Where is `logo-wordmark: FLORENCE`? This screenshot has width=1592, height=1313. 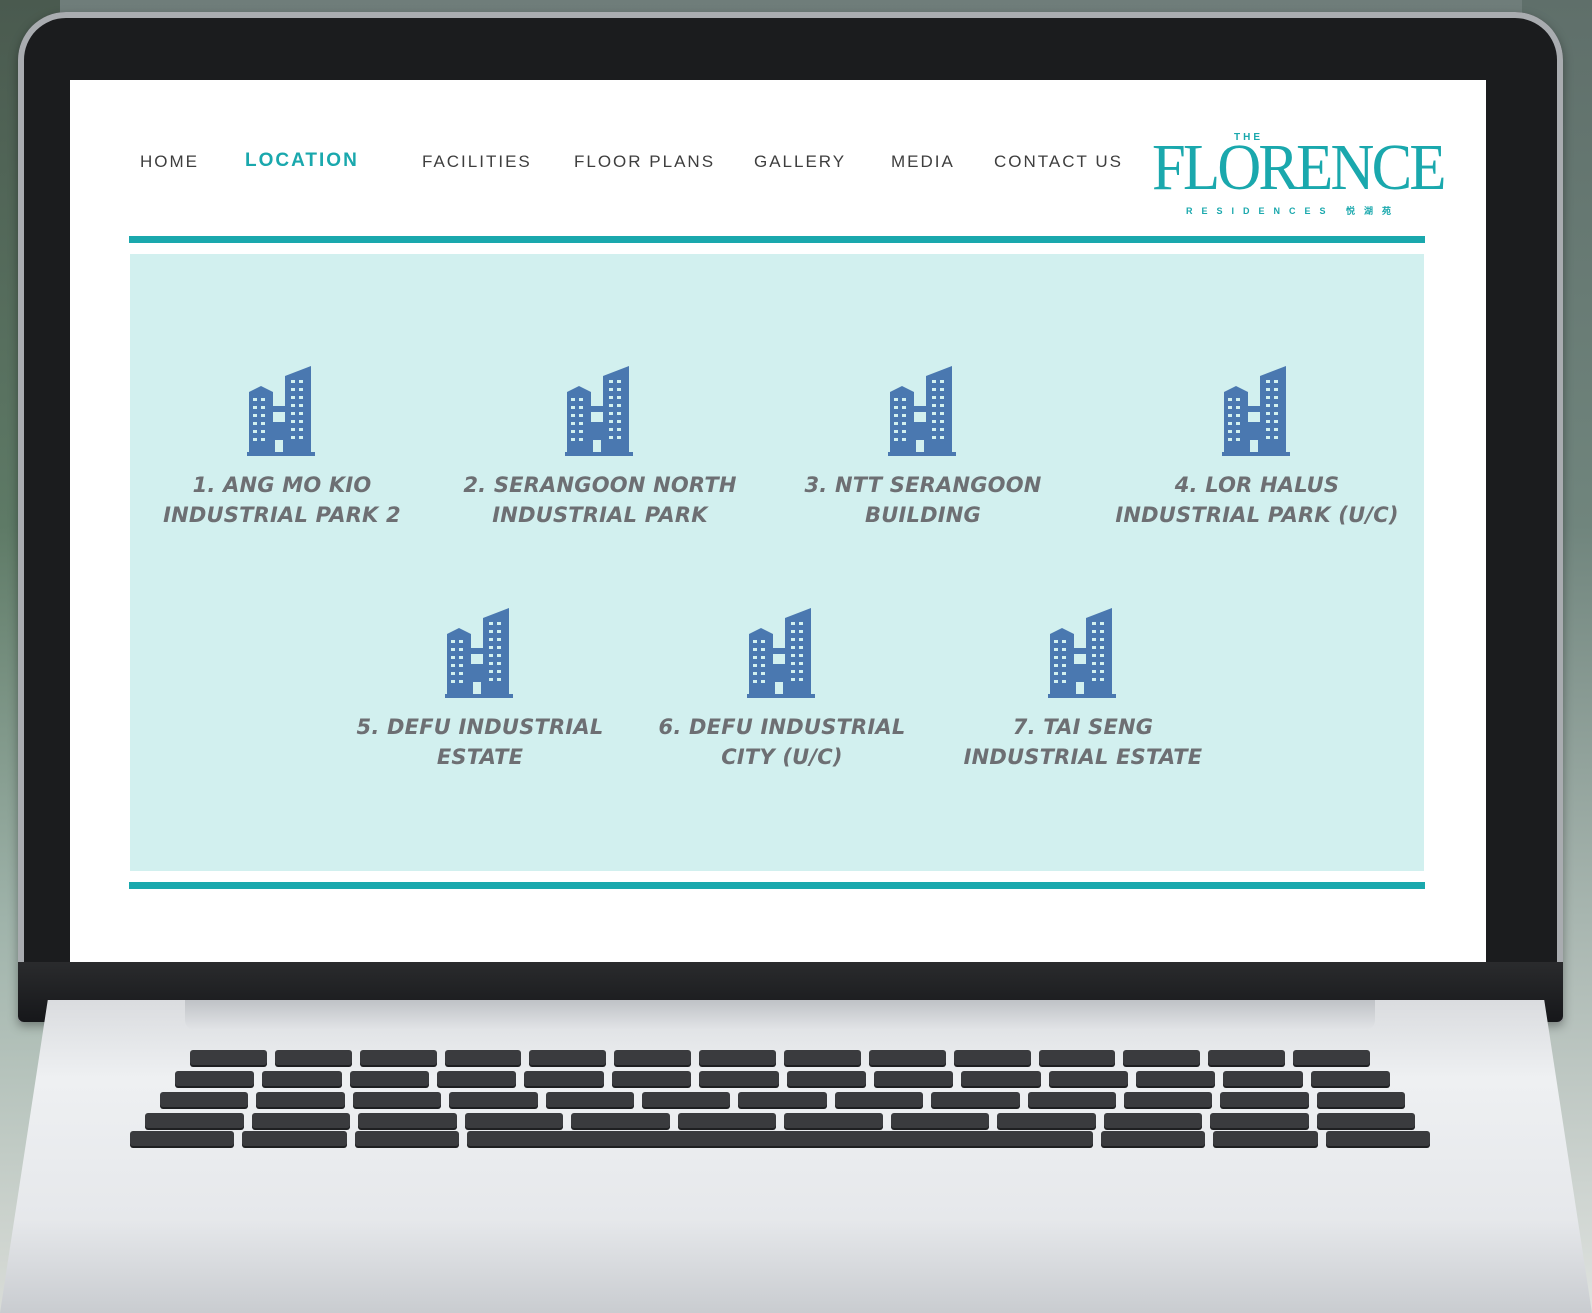 logo-wordmark: FLORENCE is located at coordinates (1299, 167).